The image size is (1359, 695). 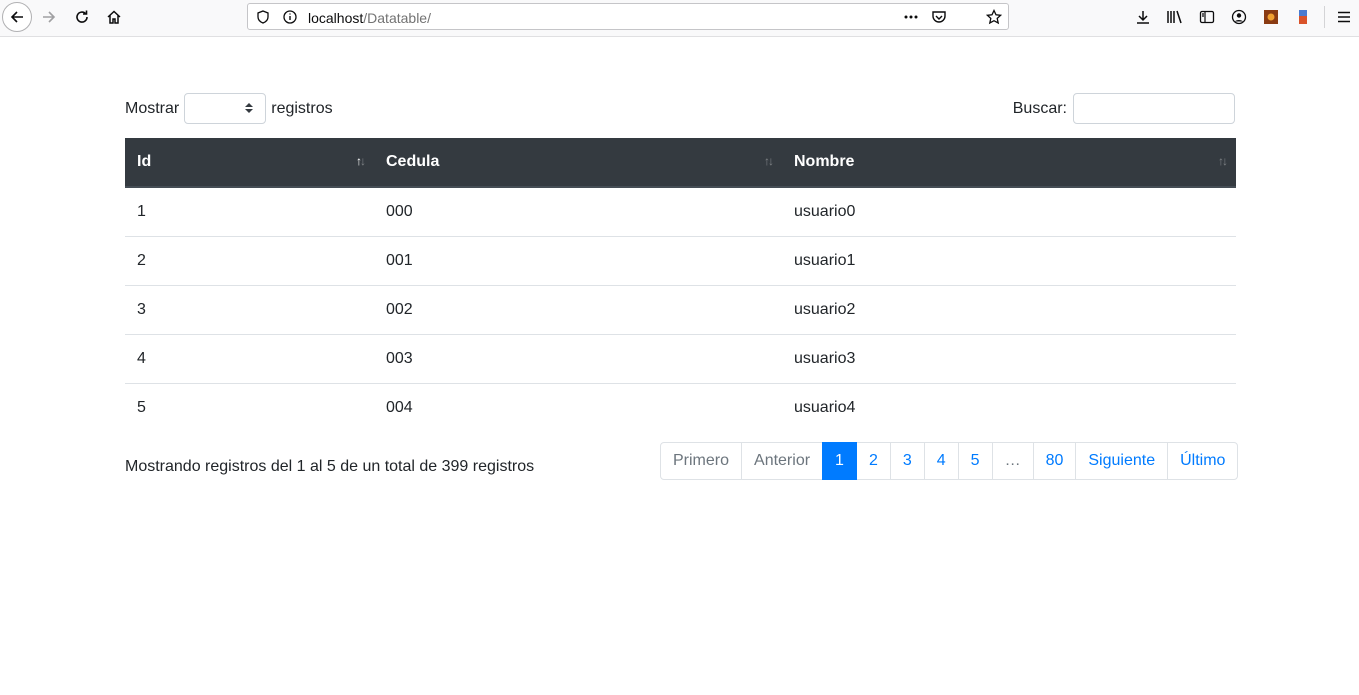 I want to click on table-row: 3 002 usuario2, so click(x=680, y=310).